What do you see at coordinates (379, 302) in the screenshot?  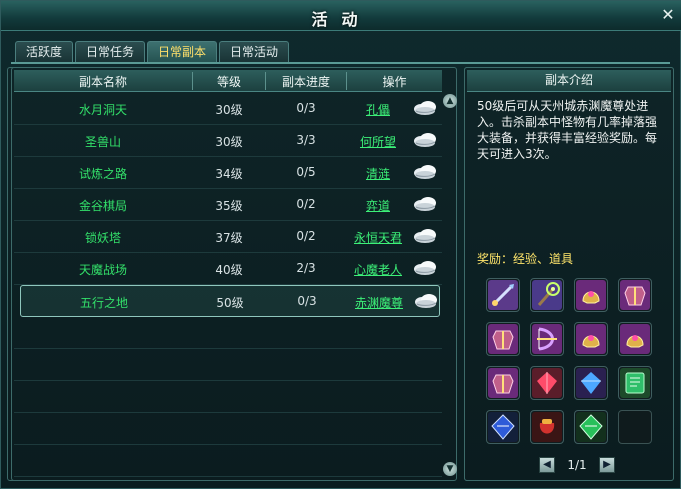 I see `npc-link: 赤渊魔尊` at bounding box center [379, 302].